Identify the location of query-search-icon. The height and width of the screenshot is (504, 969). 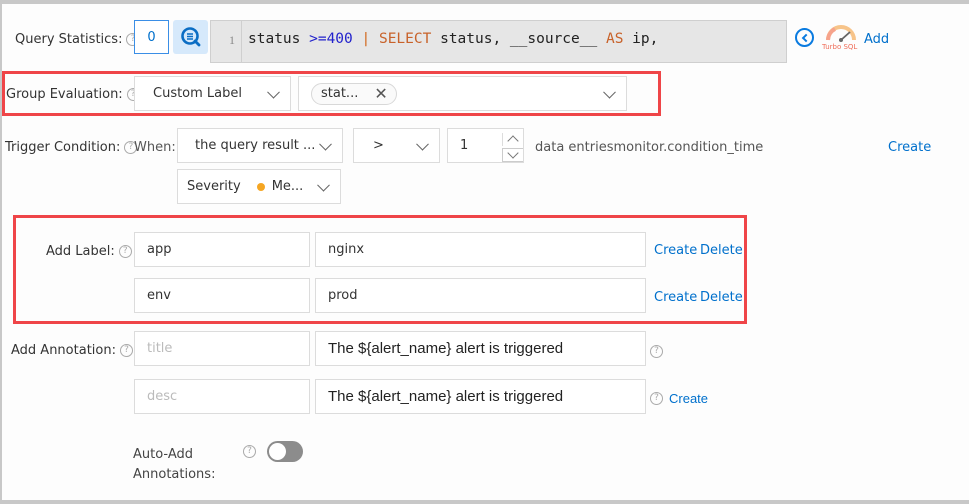
(190, 37).